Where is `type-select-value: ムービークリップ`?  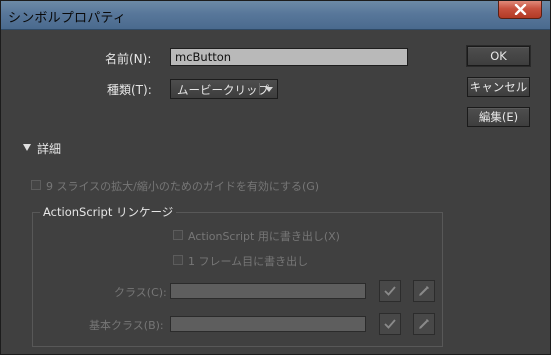
type-select-value: ムービークリップ is located at coordinates (223, 90).